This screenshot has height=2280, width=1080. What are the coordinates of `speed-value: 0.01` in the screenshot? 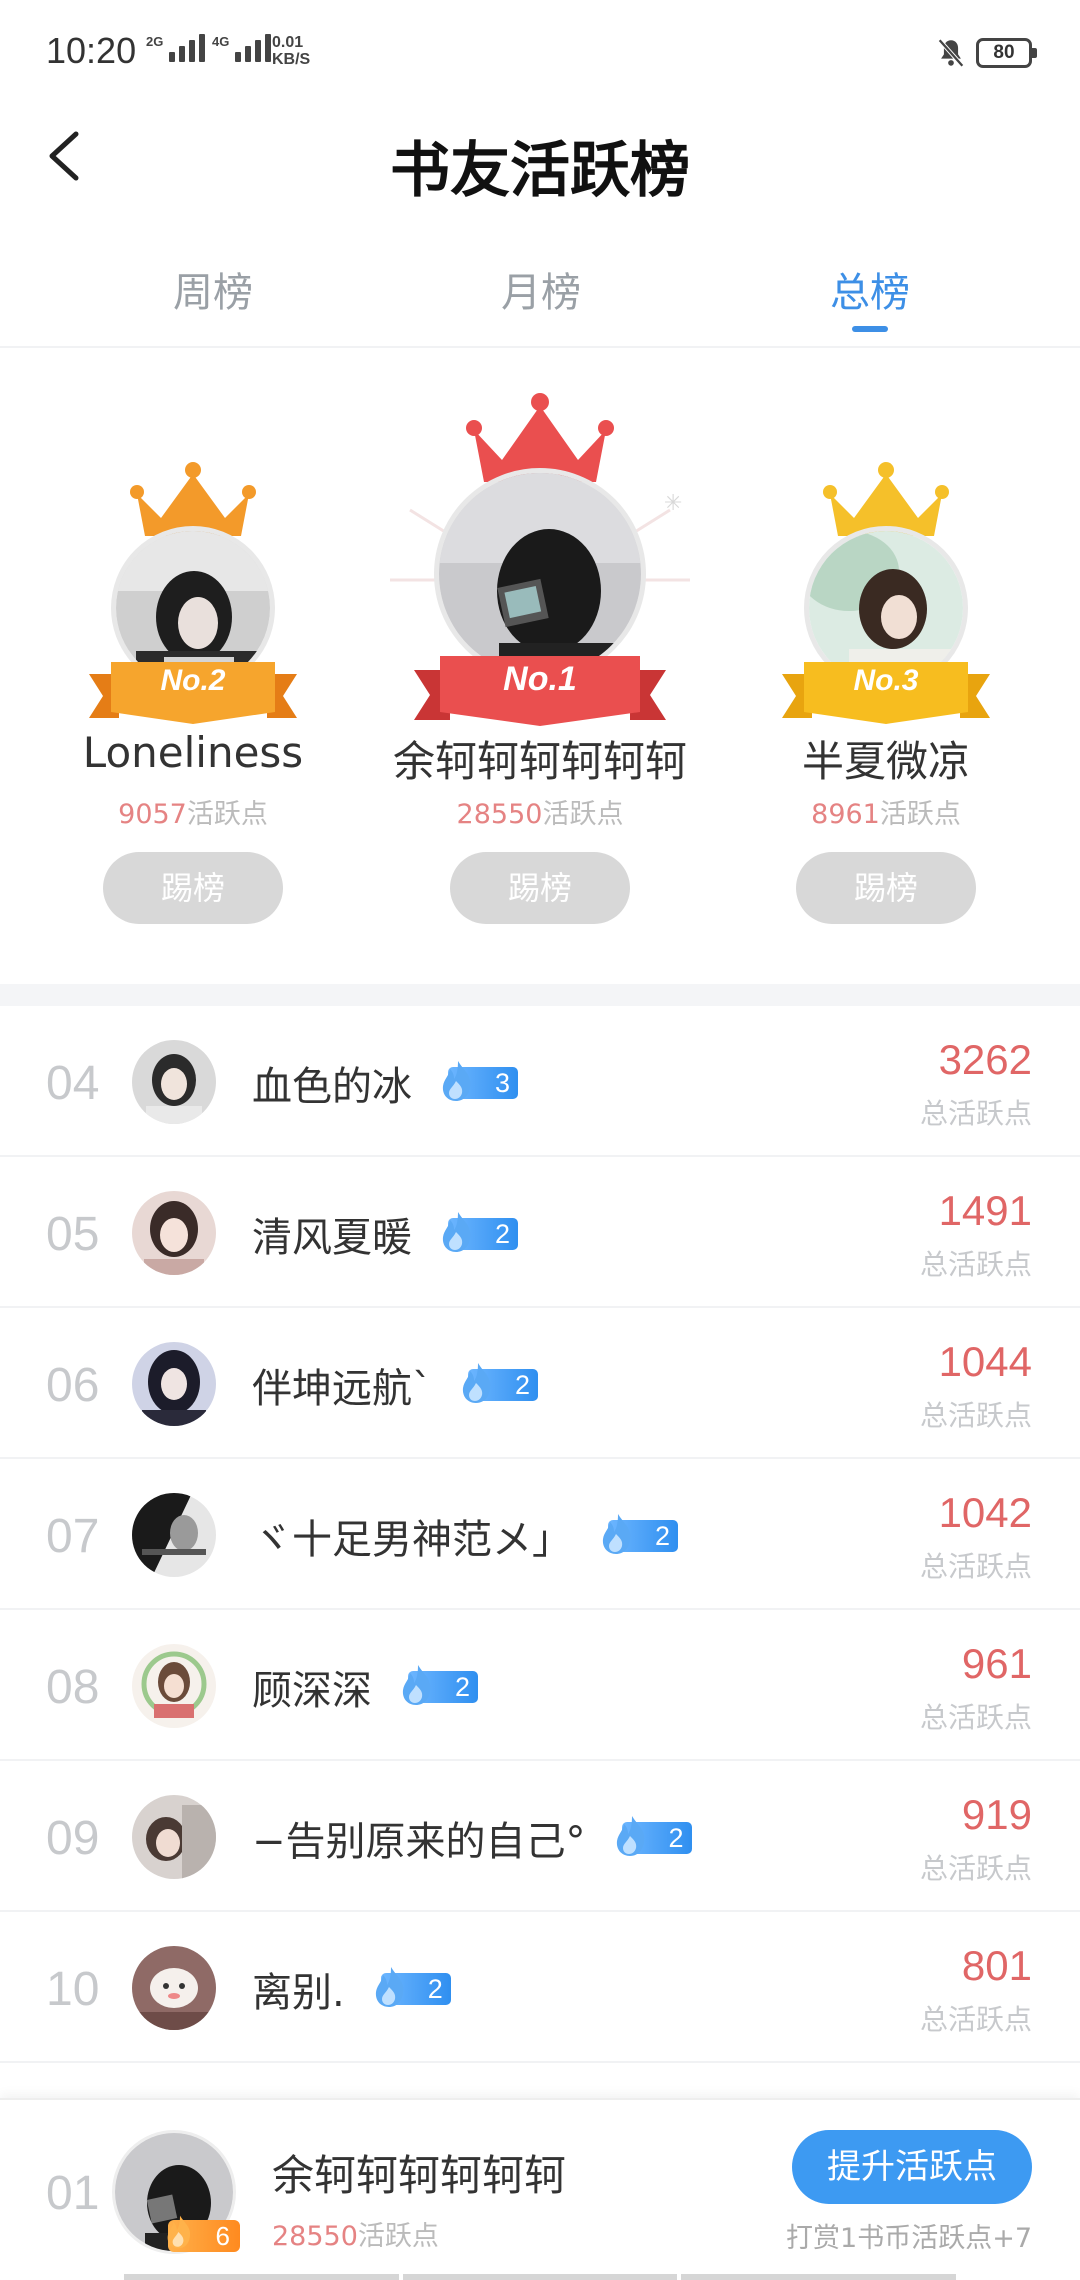 It's located at (288, 42).